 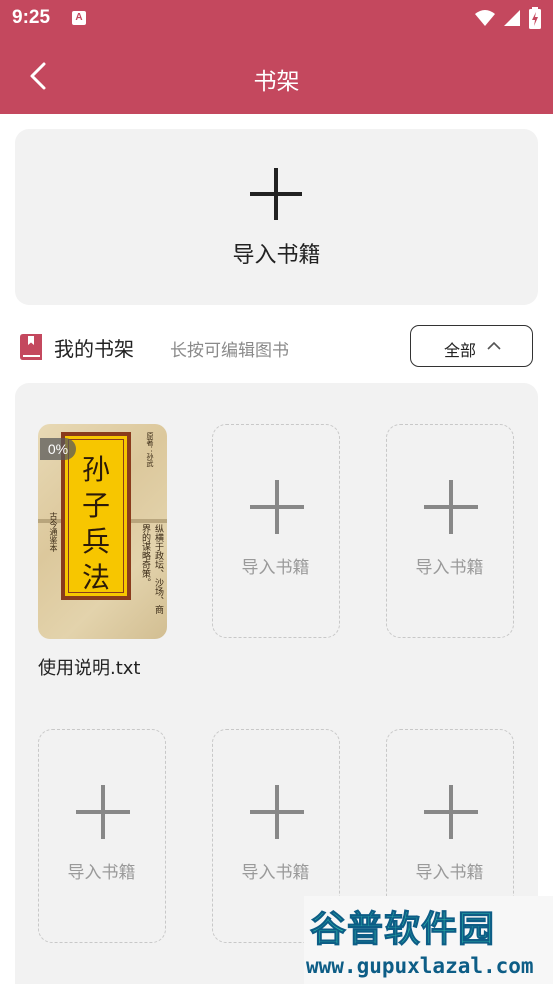 What do you see at coordinates (95, 469) in the screenshot?
I see `cover-title-char: 孙` at bounding box center [95, 469].